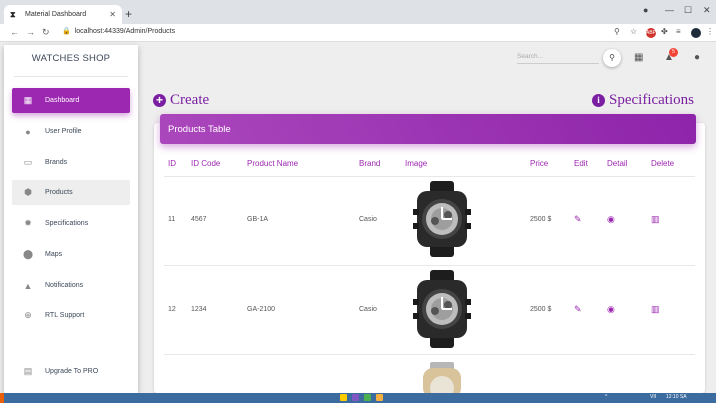 This screenshot has height=403, width=716. I want to click on browser-tab: ⧗ Material Dashboard ✕, so click(63, 14).